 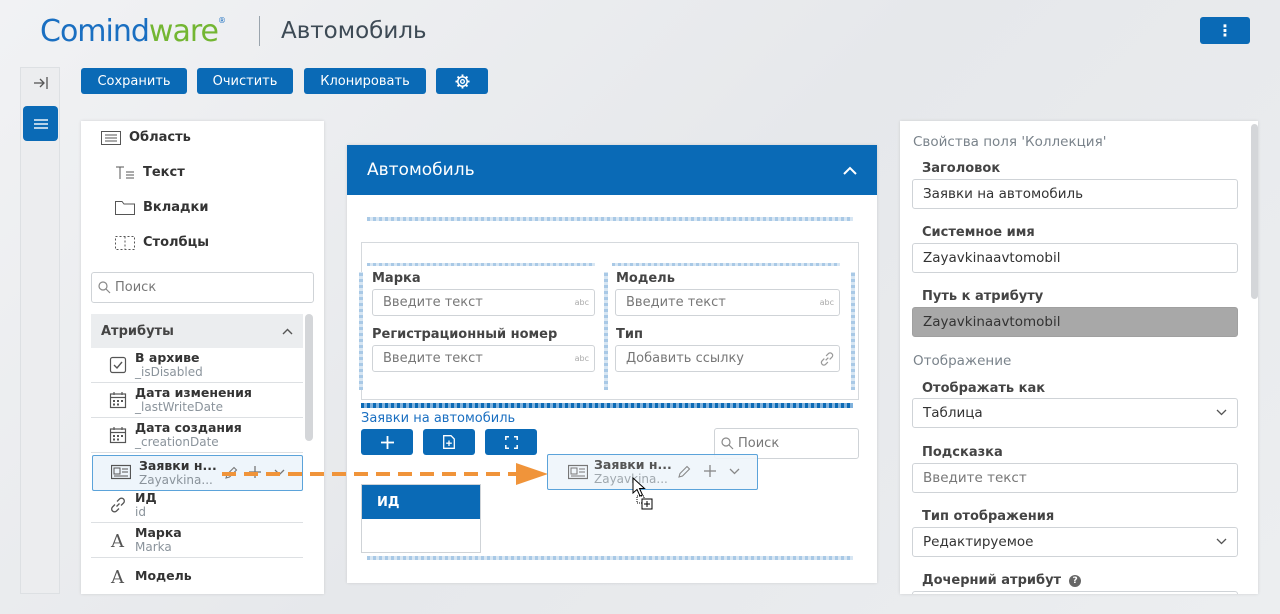 What do you see at coordinates (581, 358) in the screenshot?
I see `text-type-icon: abc` at bounding box center [581, 358].